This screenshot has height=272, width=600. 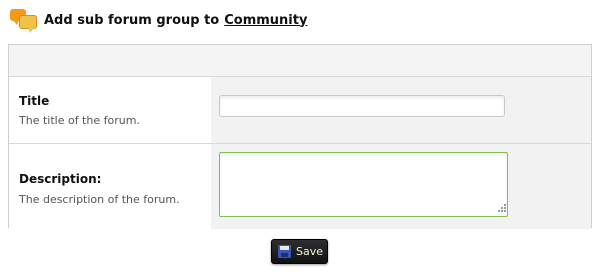 What do you see at coordinates (363, 184) in the screenshot?
I see `description-textarea` at bounding box center [363, 184].